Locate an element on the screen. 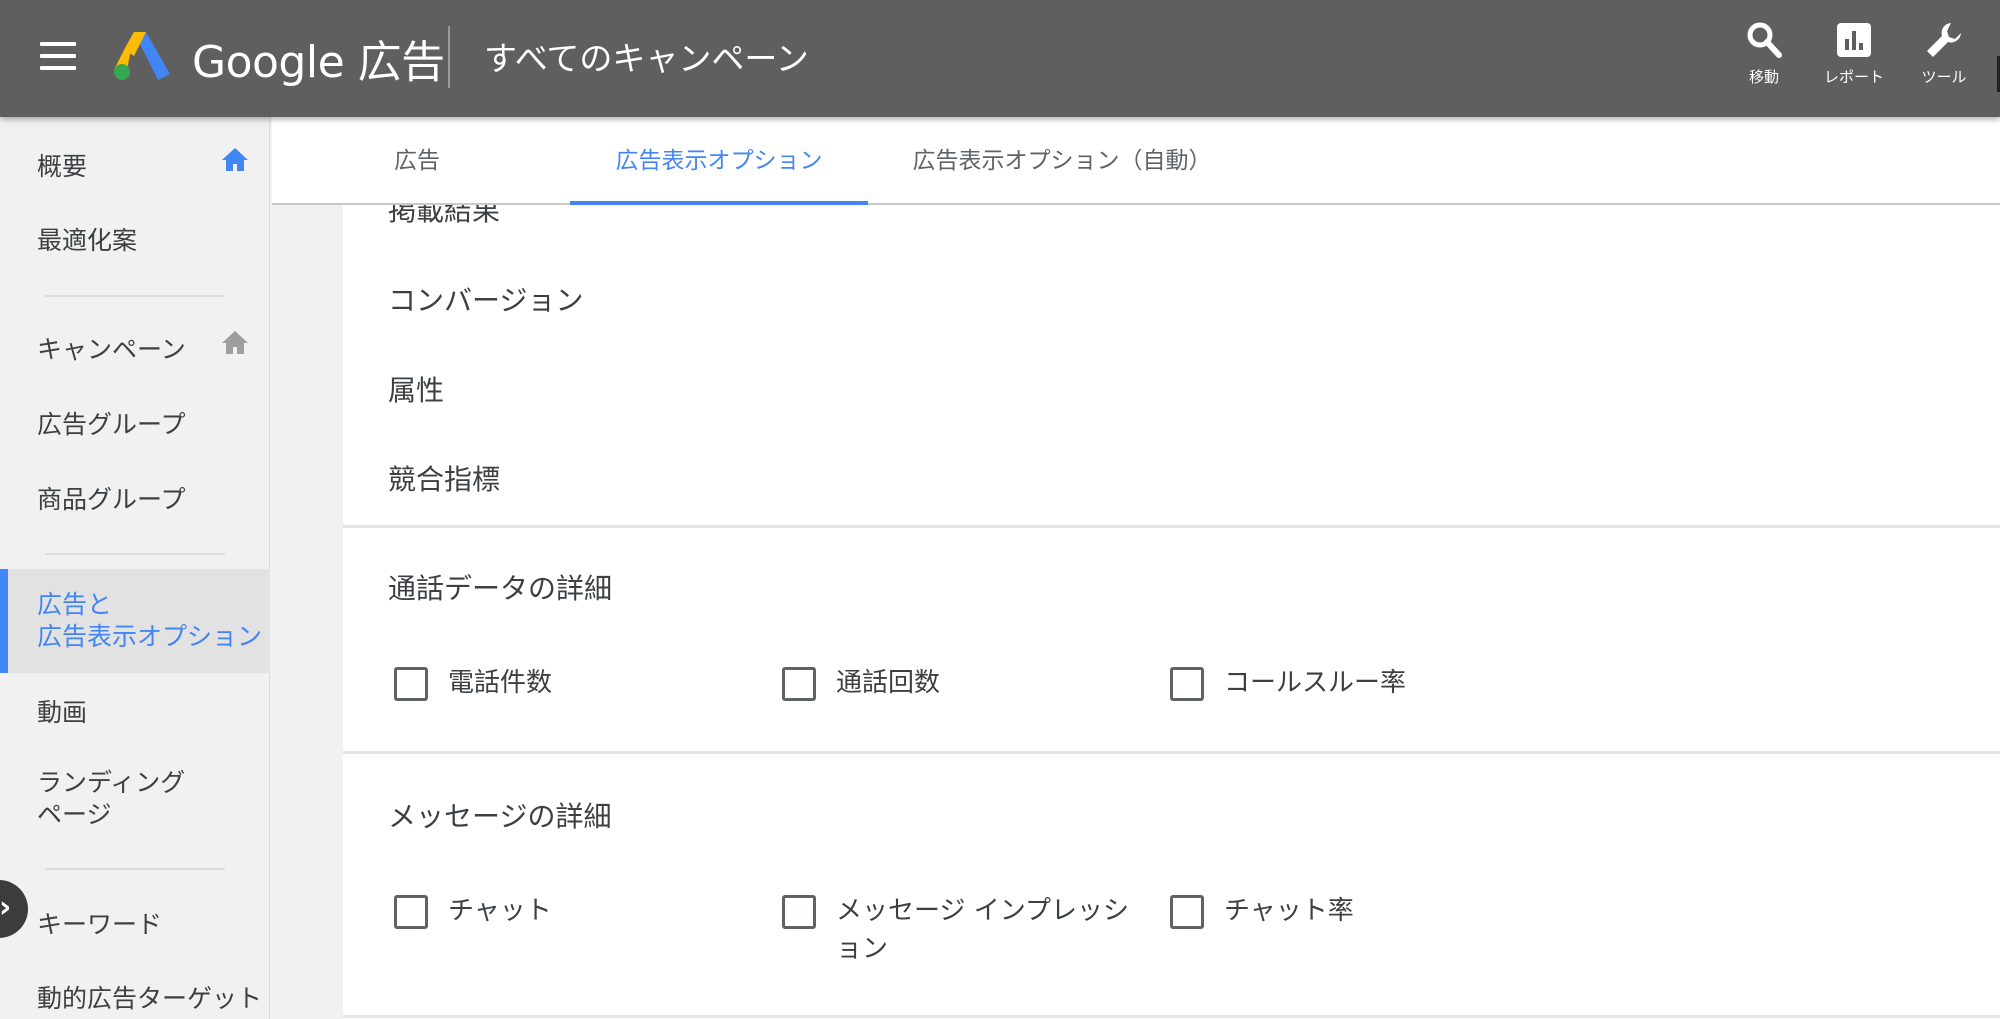 The width and height of the screenshot is (2000, 1019). google-ads-logo is located at coordinates (142, 56).